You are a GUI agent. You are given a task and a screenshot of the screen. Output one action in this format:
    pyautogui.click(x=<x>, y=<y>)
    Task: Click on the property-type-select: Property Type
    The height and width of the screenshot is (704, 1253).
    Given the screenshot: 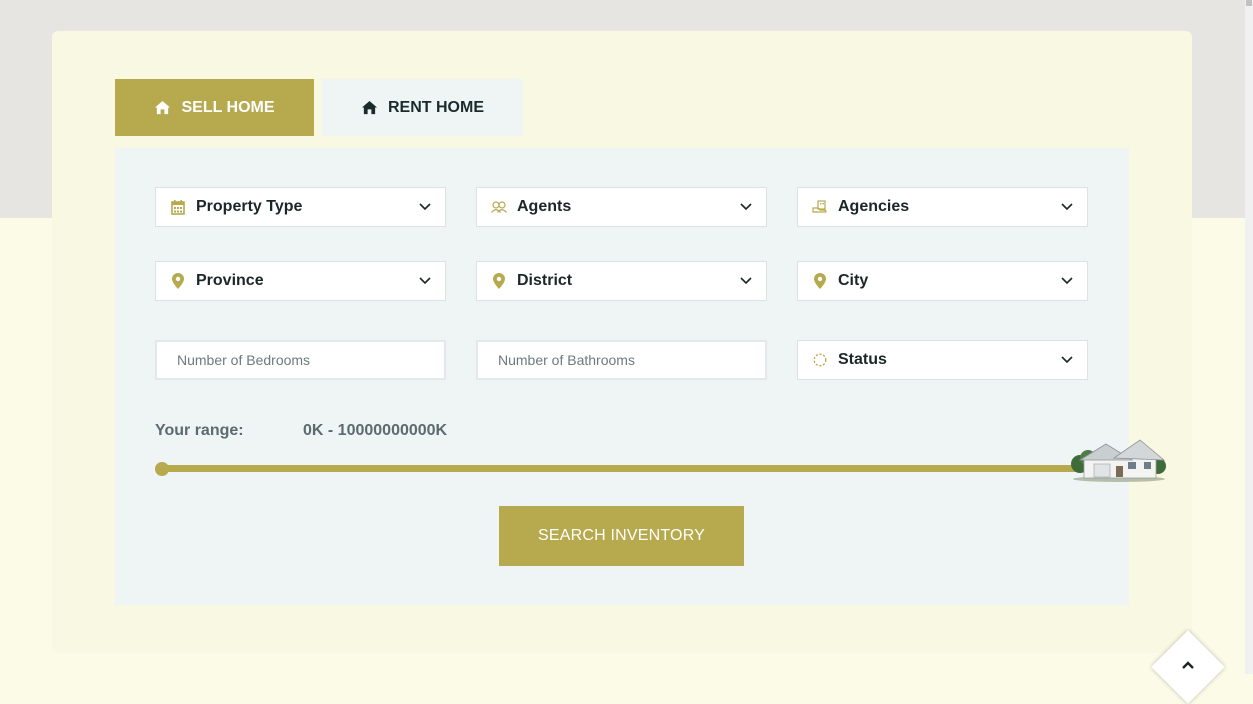 What is the action you would take?
    pyautogui.click(x=300, y=207)
    